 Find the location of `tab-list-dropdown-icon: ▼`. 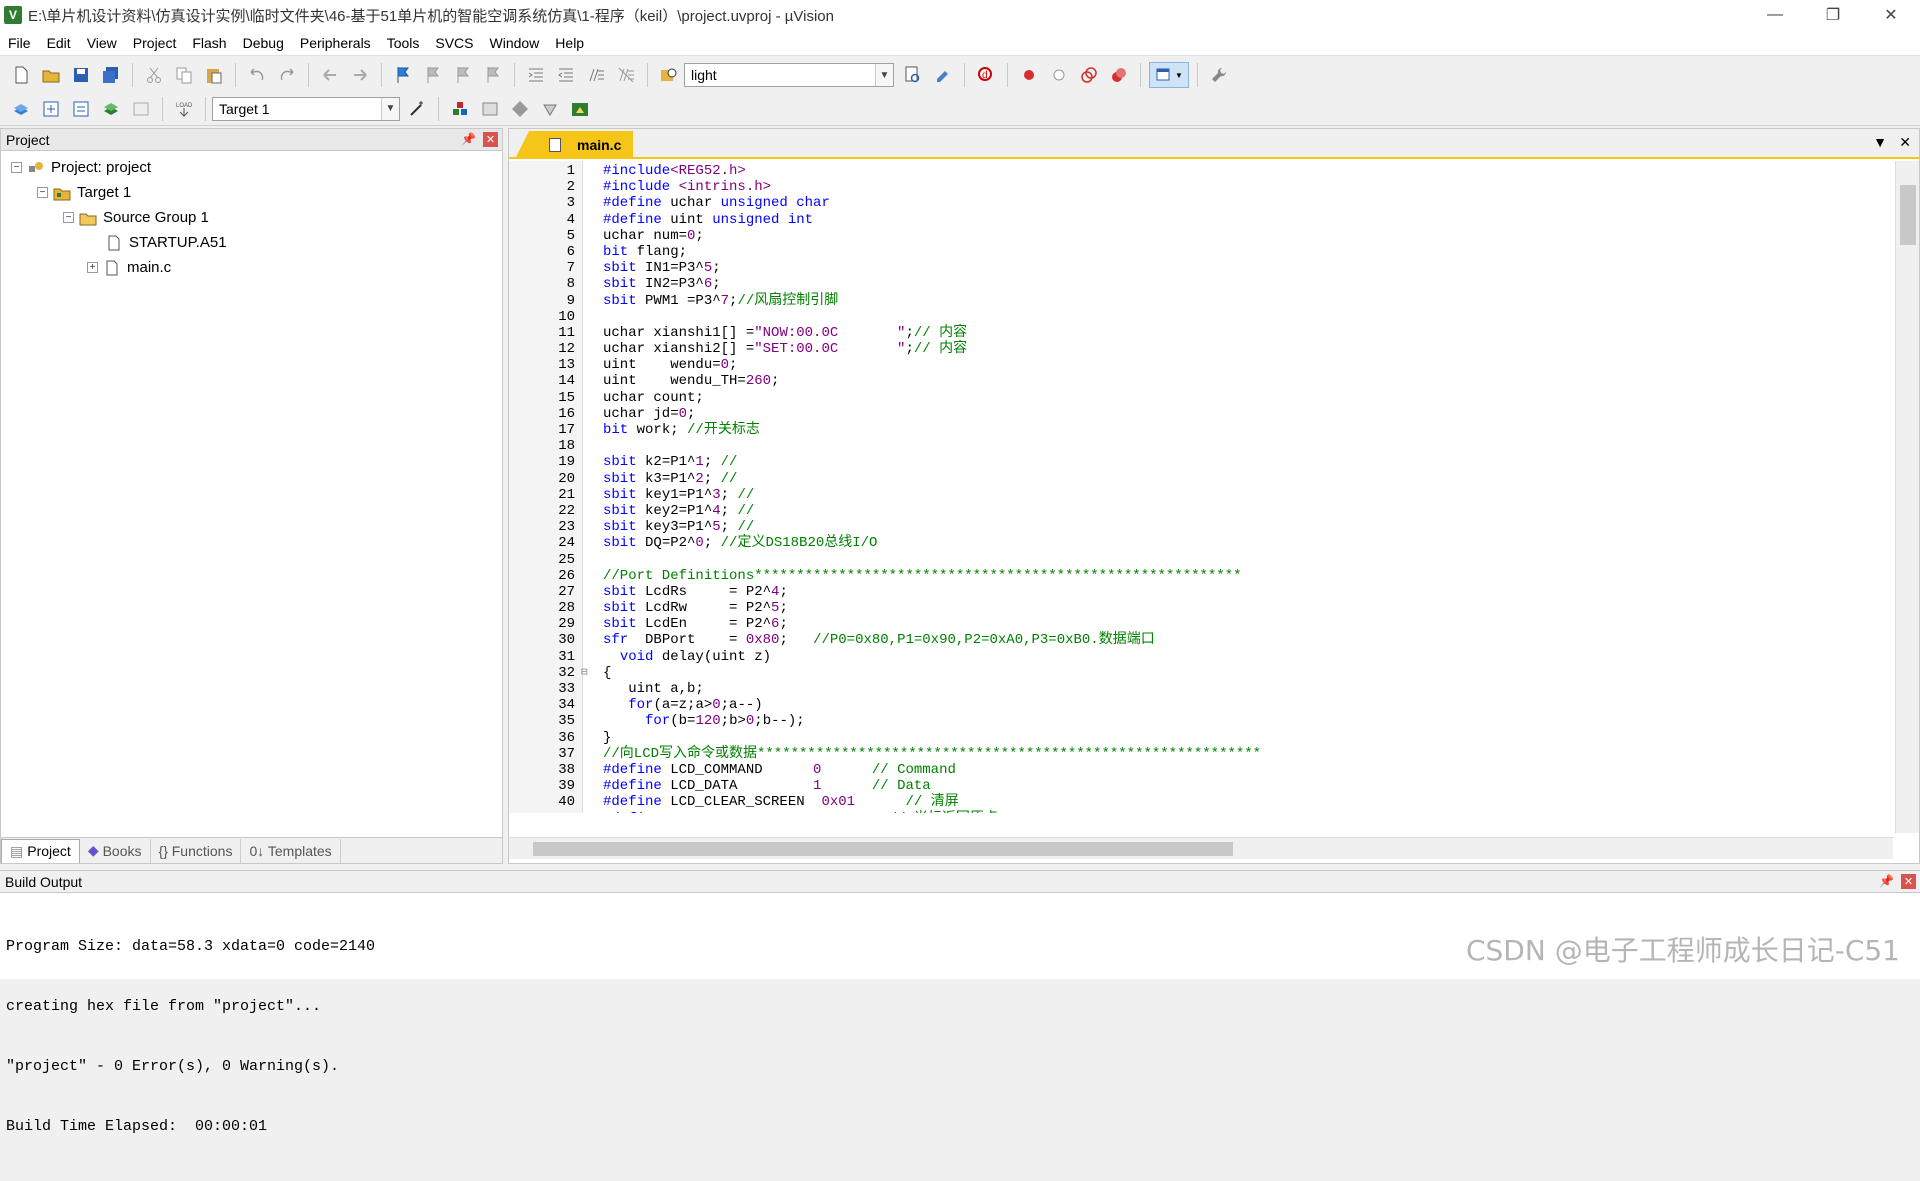

tab-list-dropdown-icon: ▼ is located at coordinates (1880, 142).